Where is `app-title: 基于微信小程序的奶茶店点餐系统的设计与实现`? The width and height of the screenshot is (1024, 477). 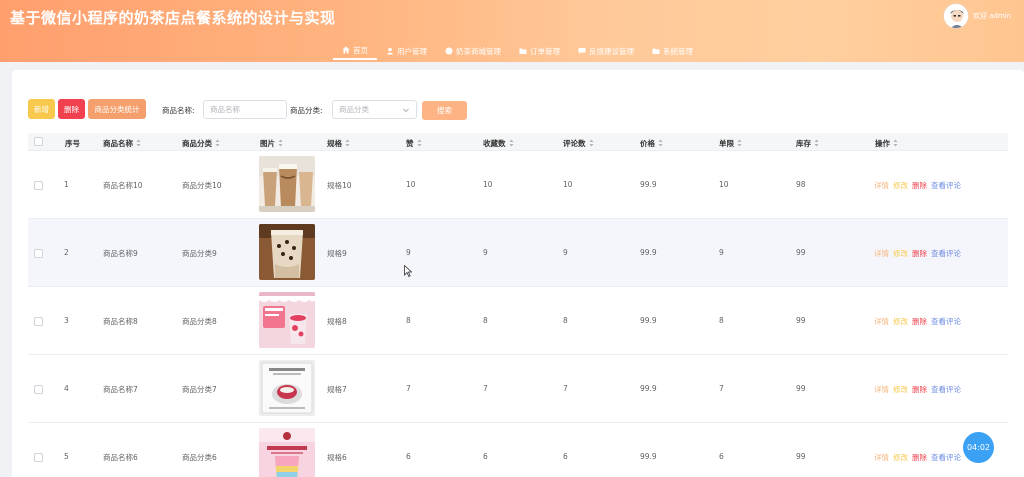 app-title: 基于微信小程序的奶茶店点餐系统的设计与实现 is located at coordinates (173, 18).